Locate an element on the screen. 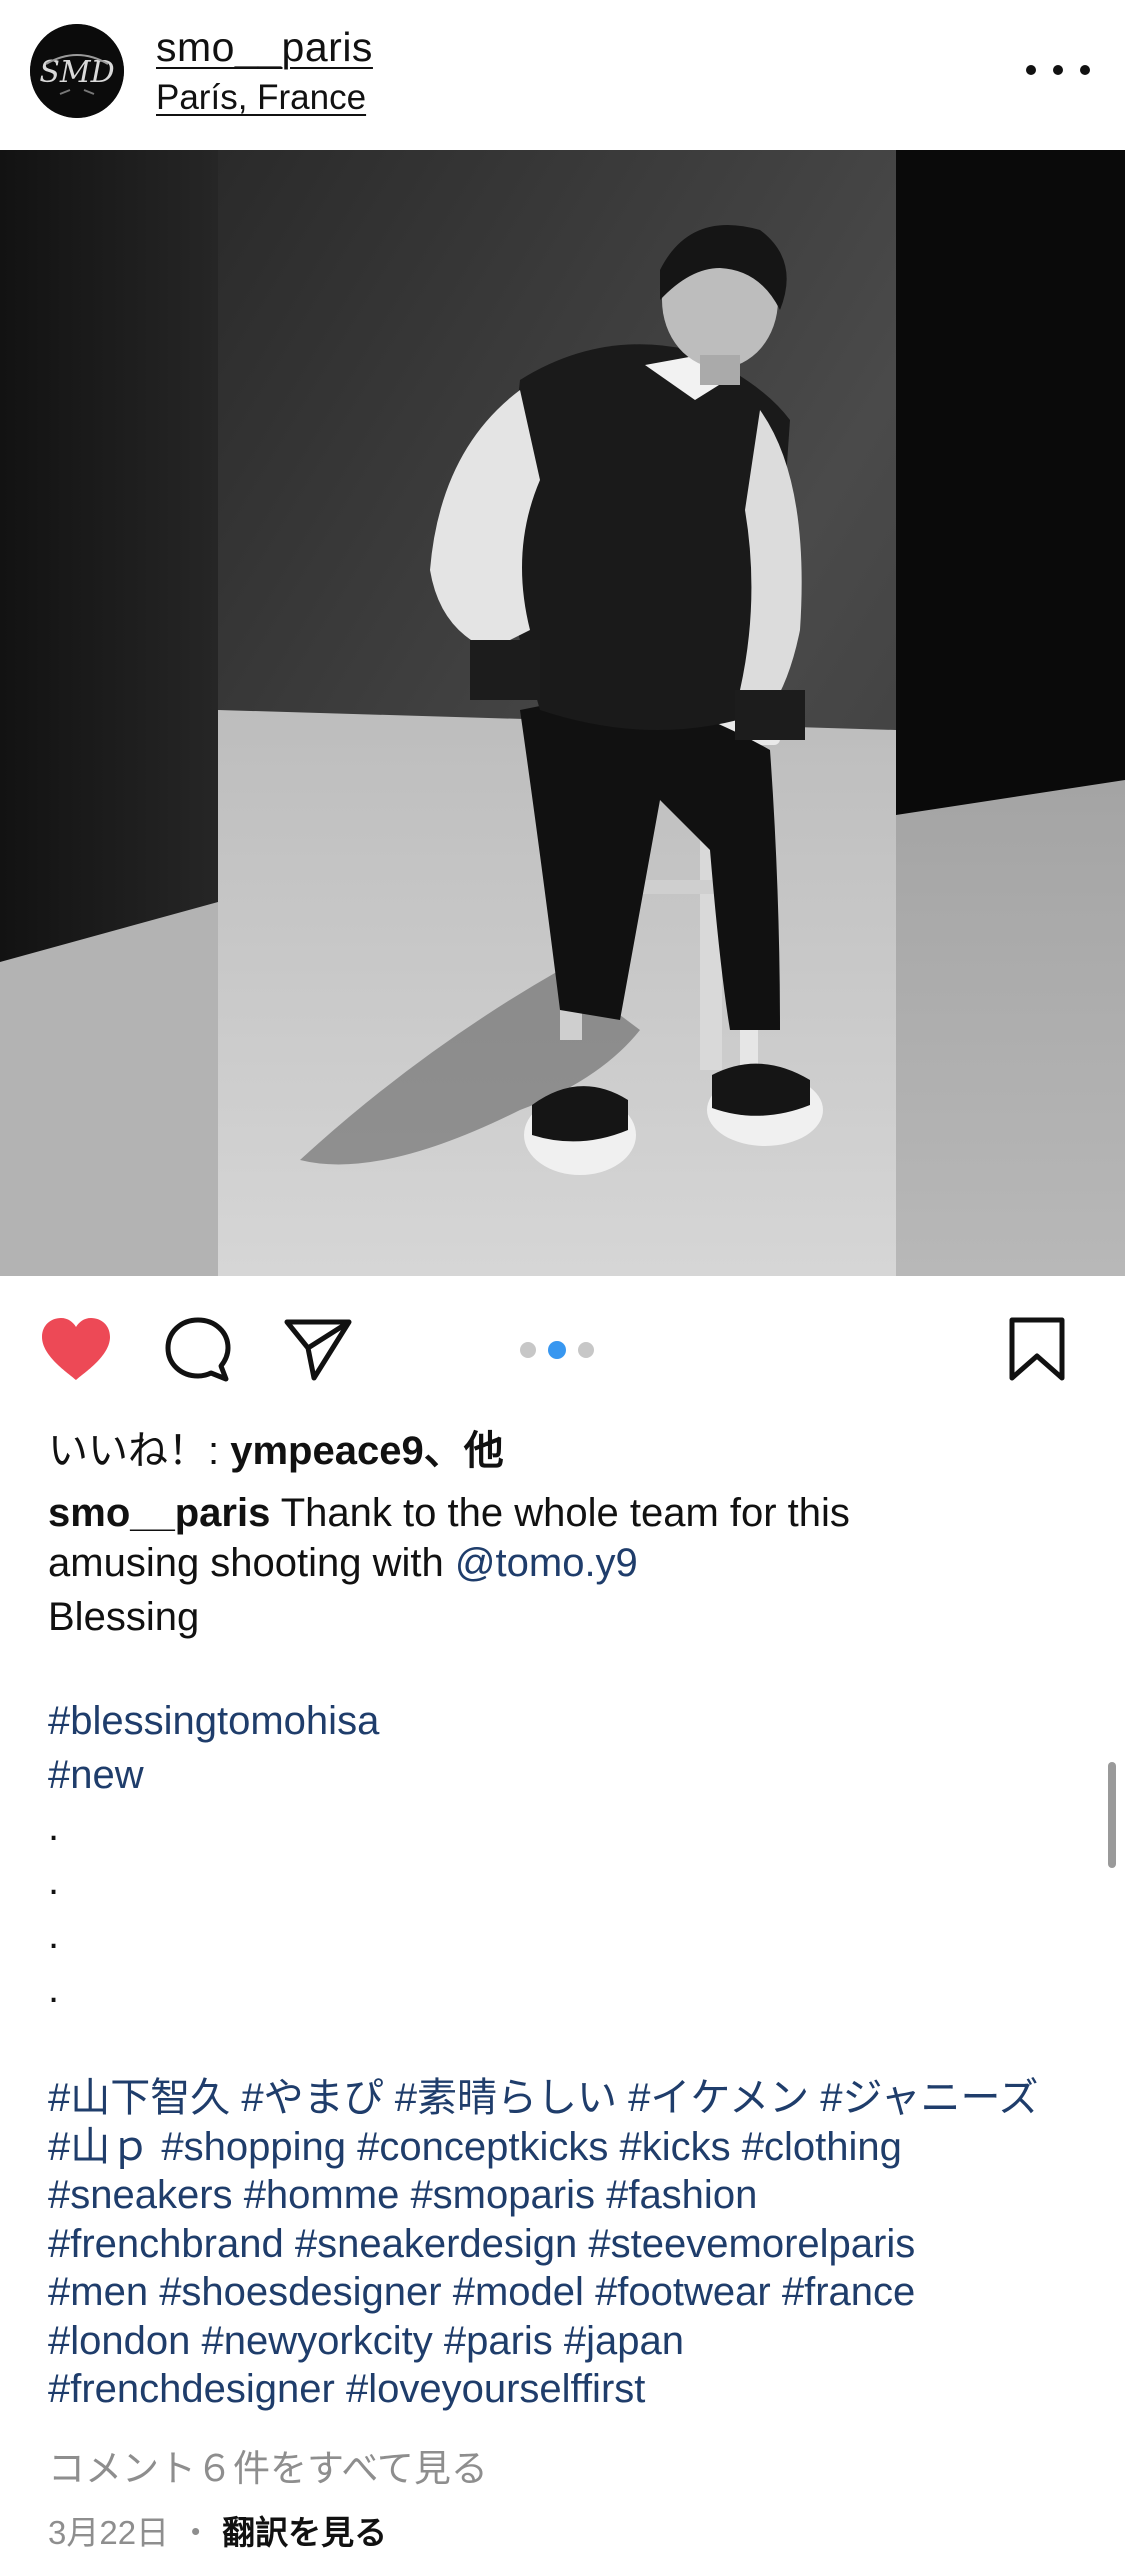 The image size is (1125, 2576). likes-prefix: いいね！: is located at coordinates (139, 1451).